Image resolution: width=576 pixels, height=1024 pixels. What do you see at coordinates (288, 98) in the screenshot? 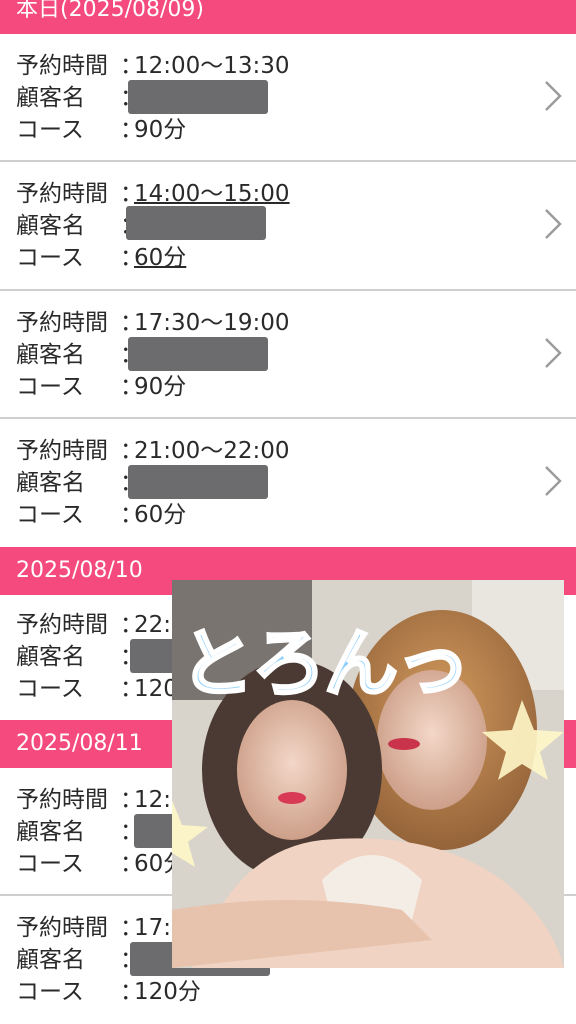
I see `reservation-item: 予約時間：12:00〜13:30 顧客名： コース：90分` at bounding box center [288, 98].